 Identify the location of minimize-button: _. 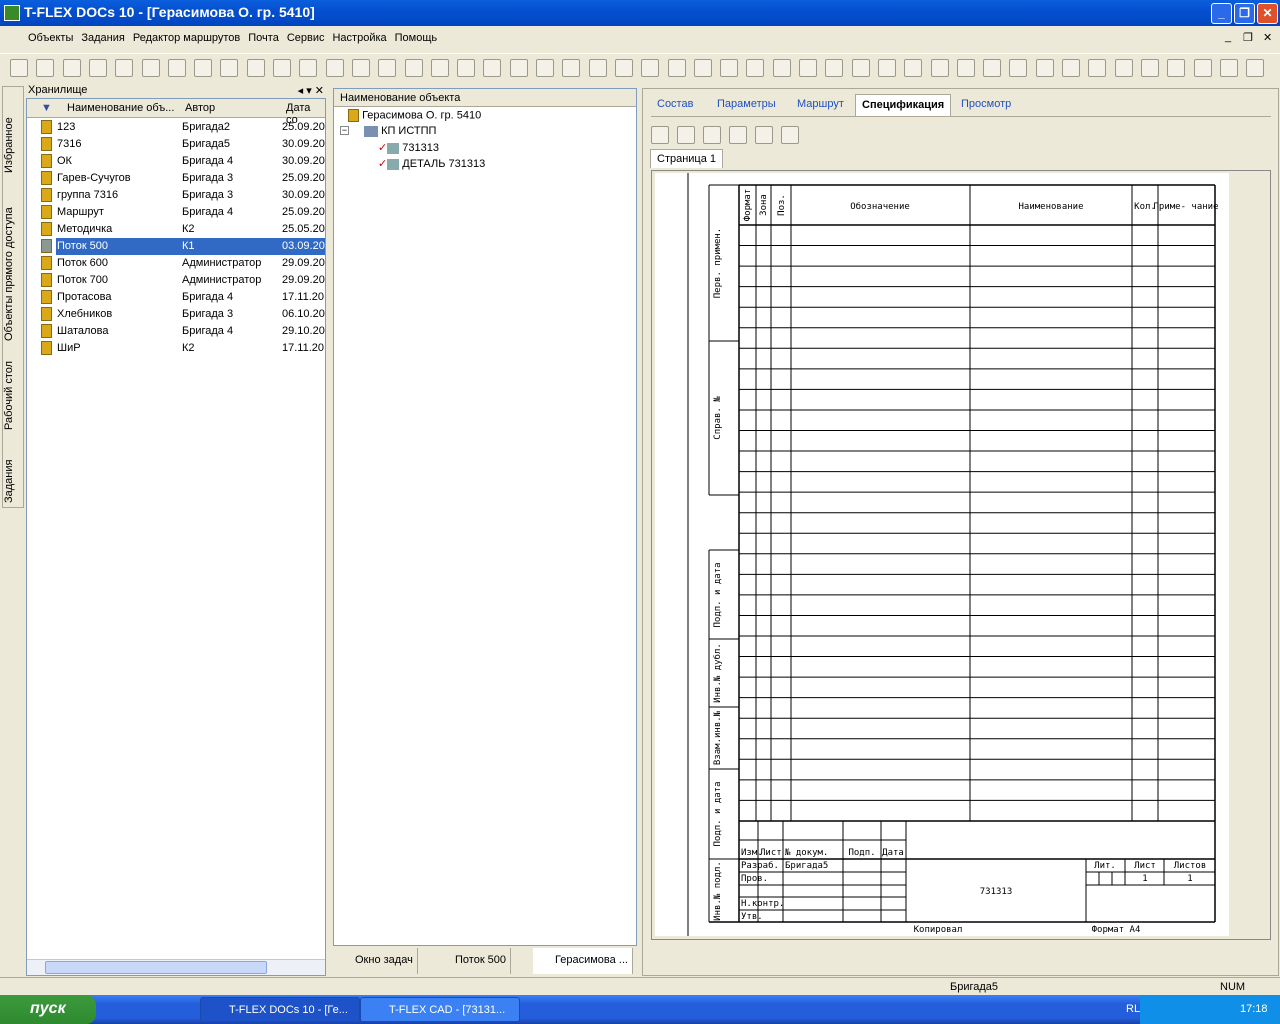
(1221, 13).